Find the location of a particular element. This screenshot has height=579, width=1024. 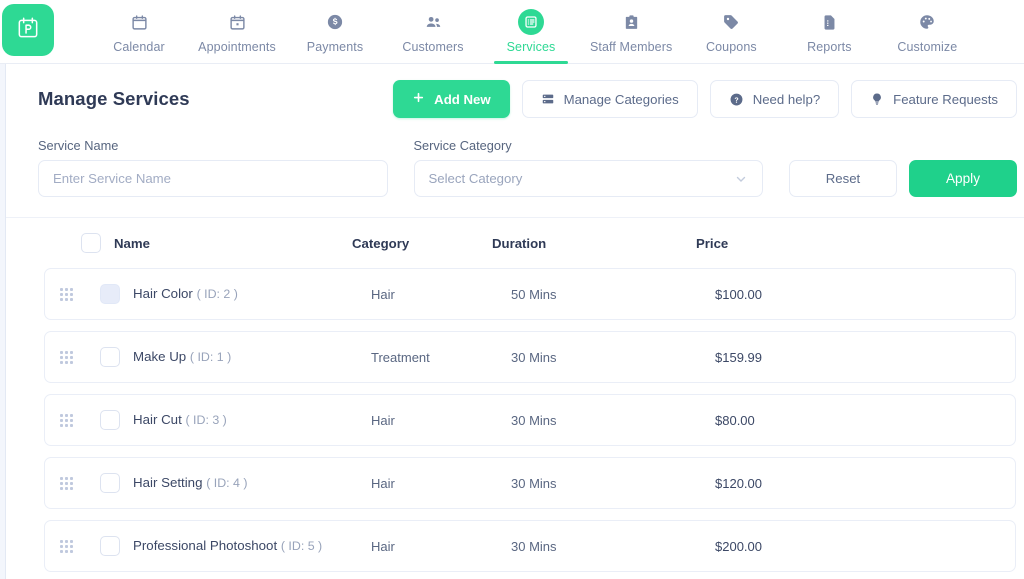

table-header-row: Name Category Duration Price is located at coordinates (513, 243).